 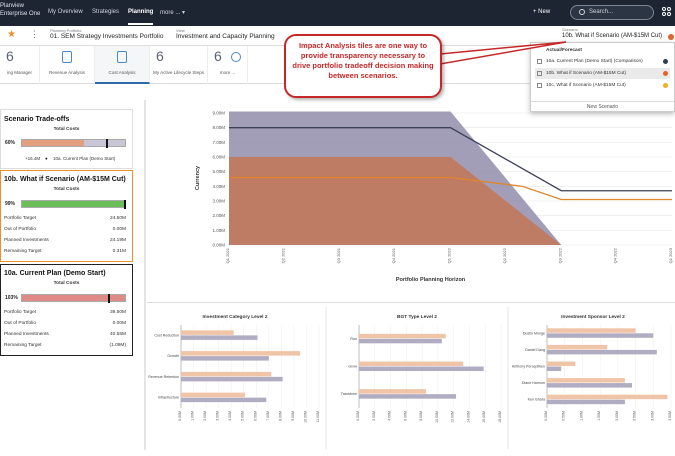 What do you see at coordinates (236, 57) in the screenshot?
I see `check-circle-icon` at bounding box center [236, 57].